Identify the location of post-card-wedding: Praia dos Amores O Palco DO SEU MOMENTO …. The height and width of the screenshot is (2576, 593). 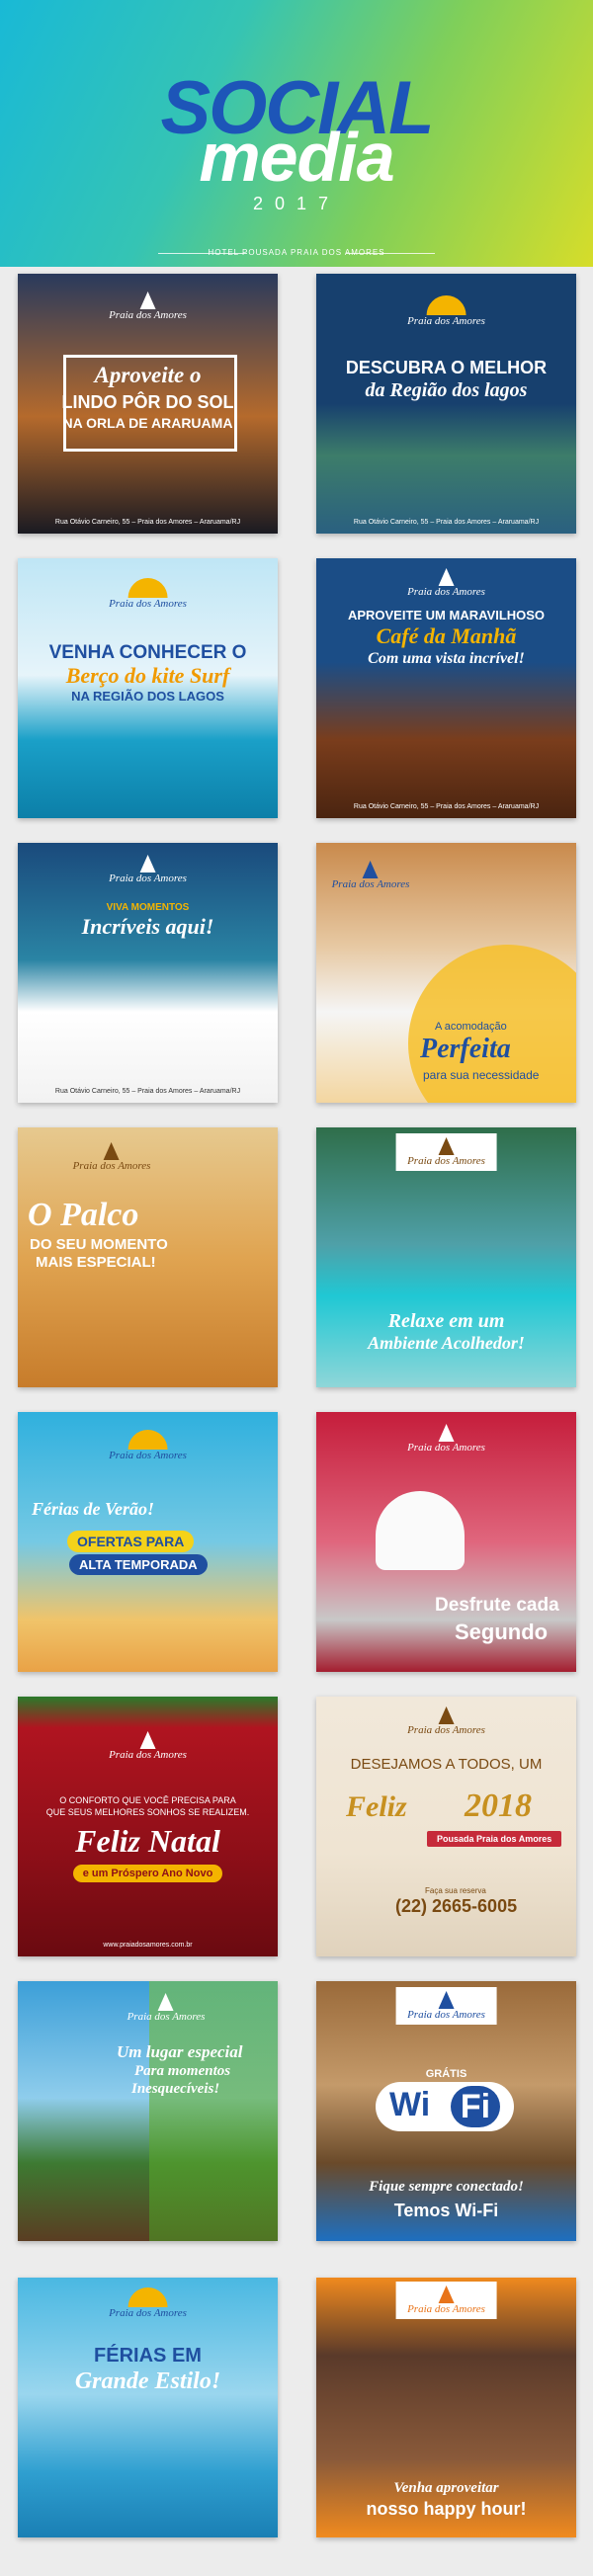
(148, 1257).